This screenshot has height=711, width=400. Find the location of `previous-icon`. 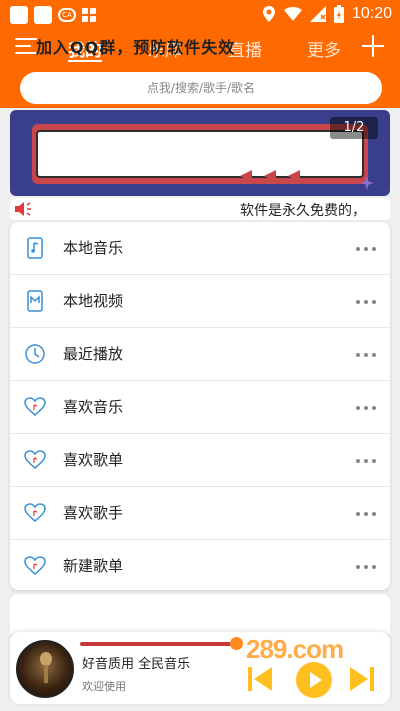

previous-icon is located at coordinates (260, 679).